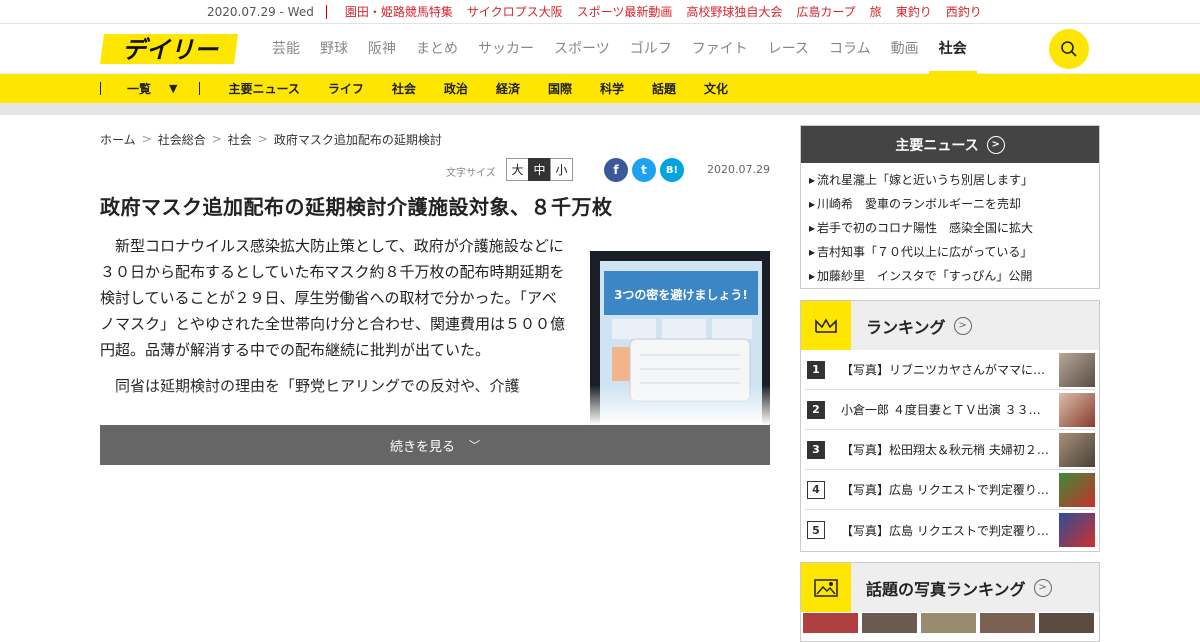  What do you see at coordinates (435, 445) in the screenshot?
I see `read-more-button: 続きを見る ﹀` at bounding box center [435, 445].